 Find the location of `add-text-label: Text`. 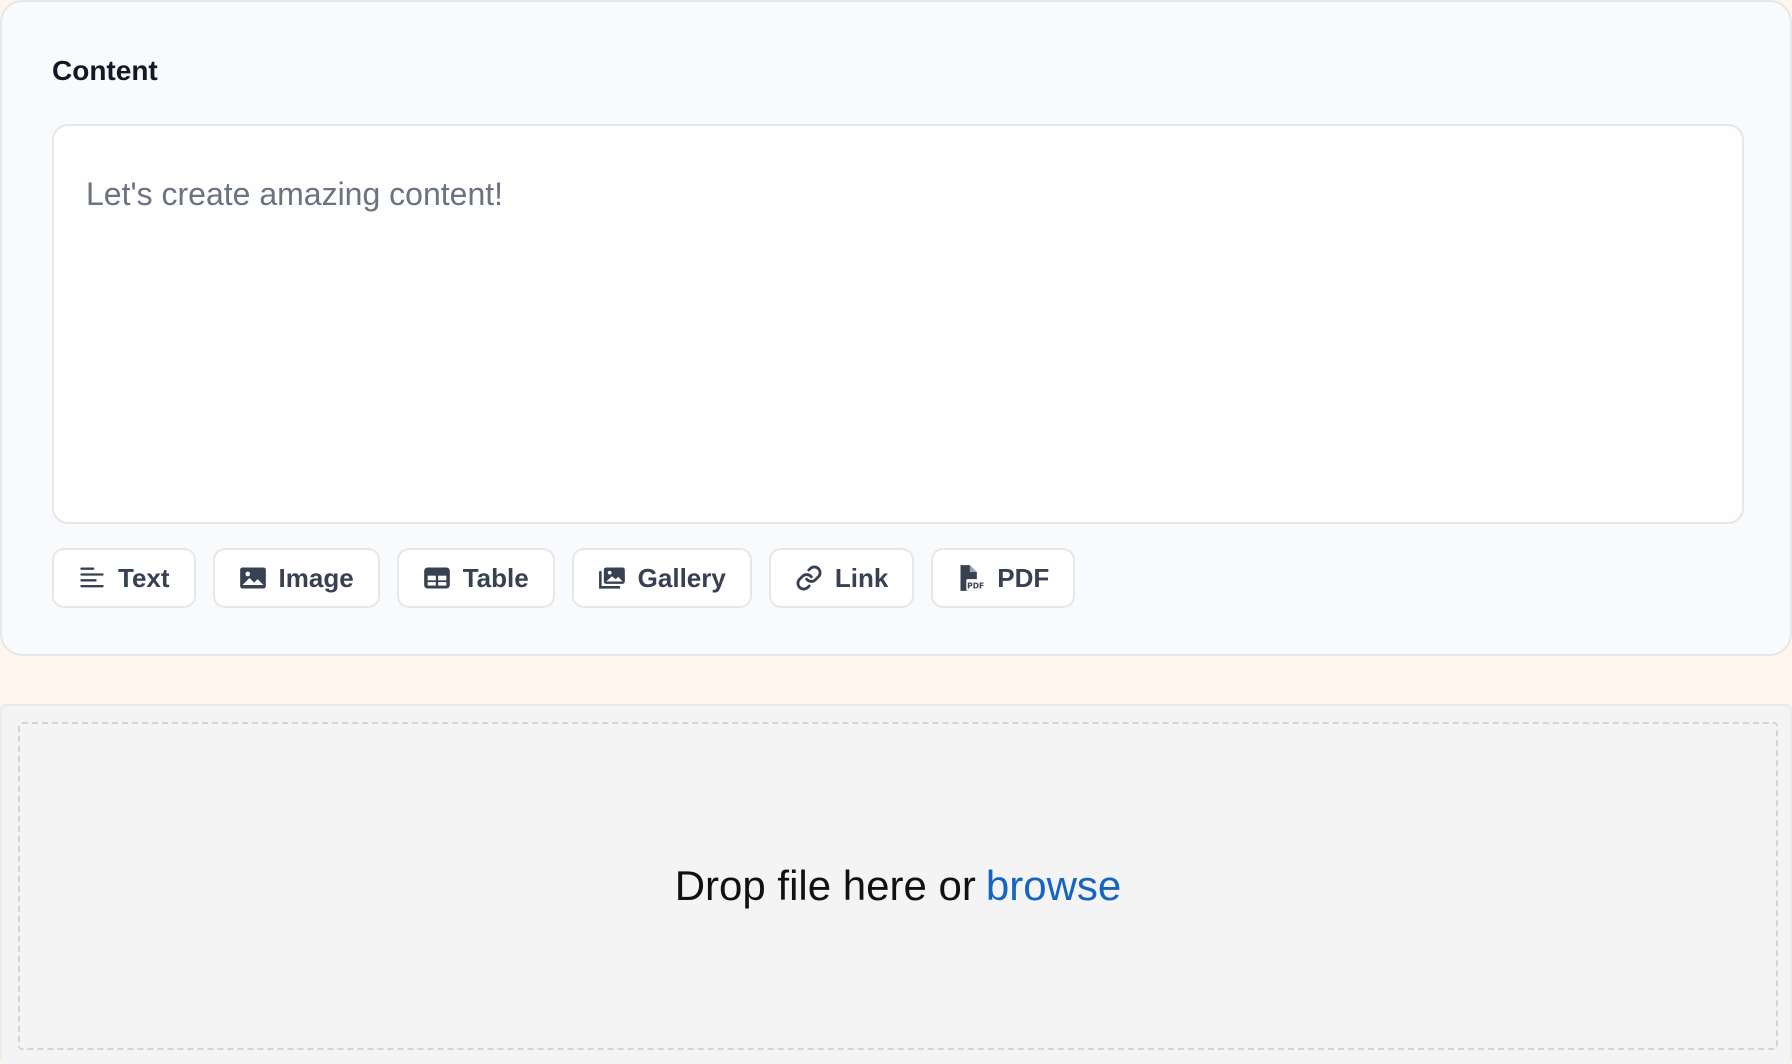

add-text-label: Text is located at coordinates (144, 577).